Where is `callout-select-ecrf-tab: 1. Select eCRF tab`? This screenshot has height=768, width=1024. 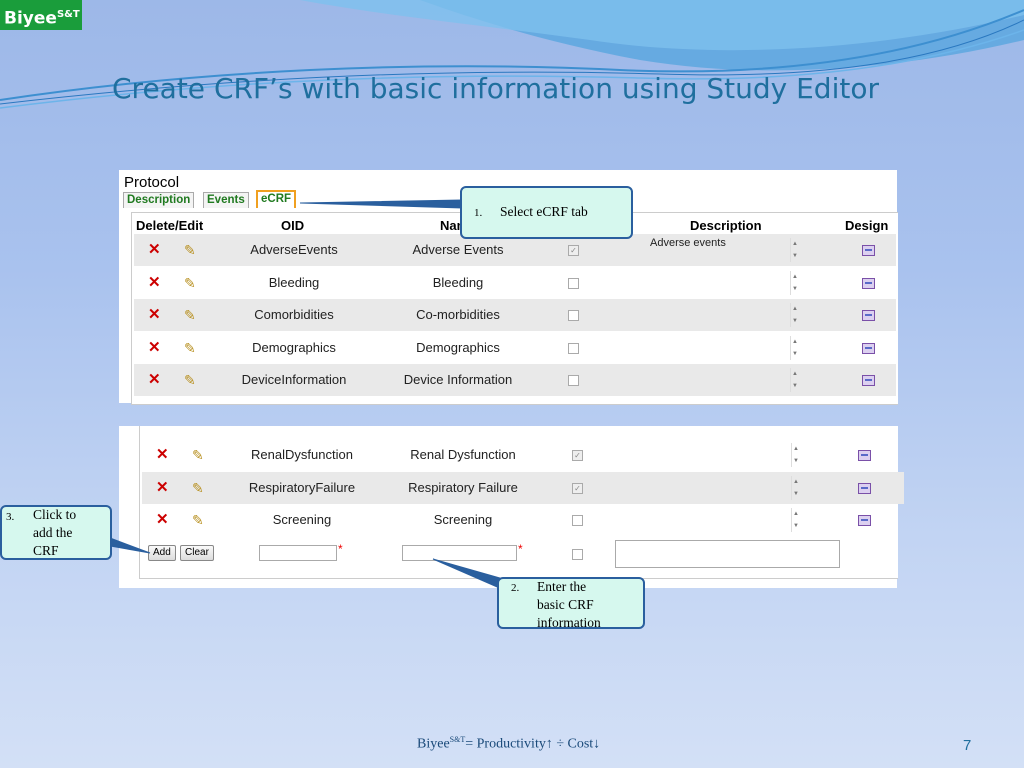 callout-select-ecrf-tab: 1. Select eCRF tab is located at coordinates (546, 212).